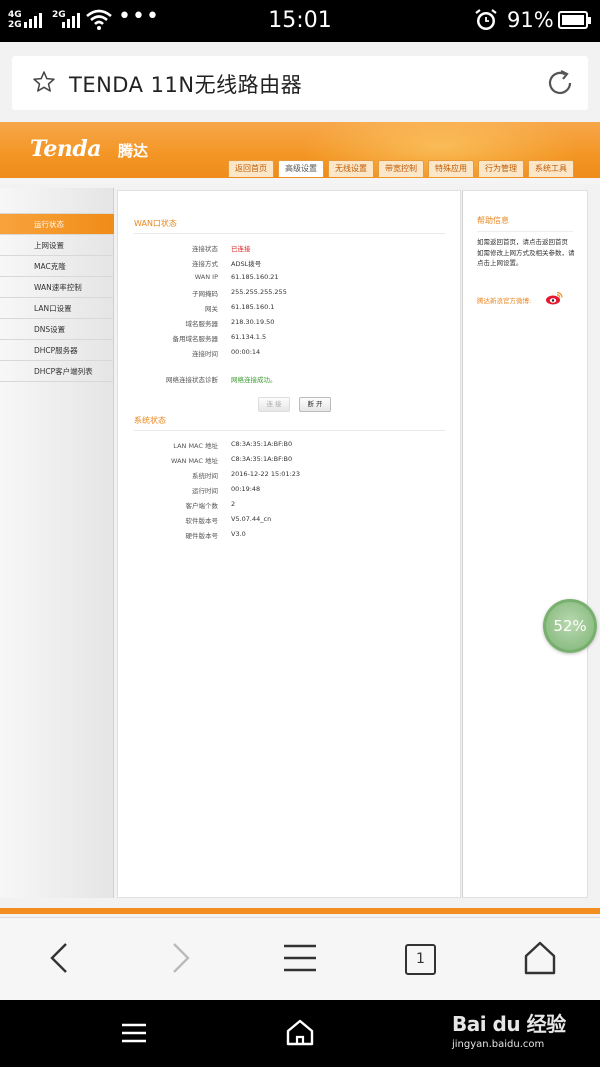  What do you see at coordinates (451, 168) in the screenshot?
I see `nav-tab-special: 特殊应用` at bounding box center [451, 168].